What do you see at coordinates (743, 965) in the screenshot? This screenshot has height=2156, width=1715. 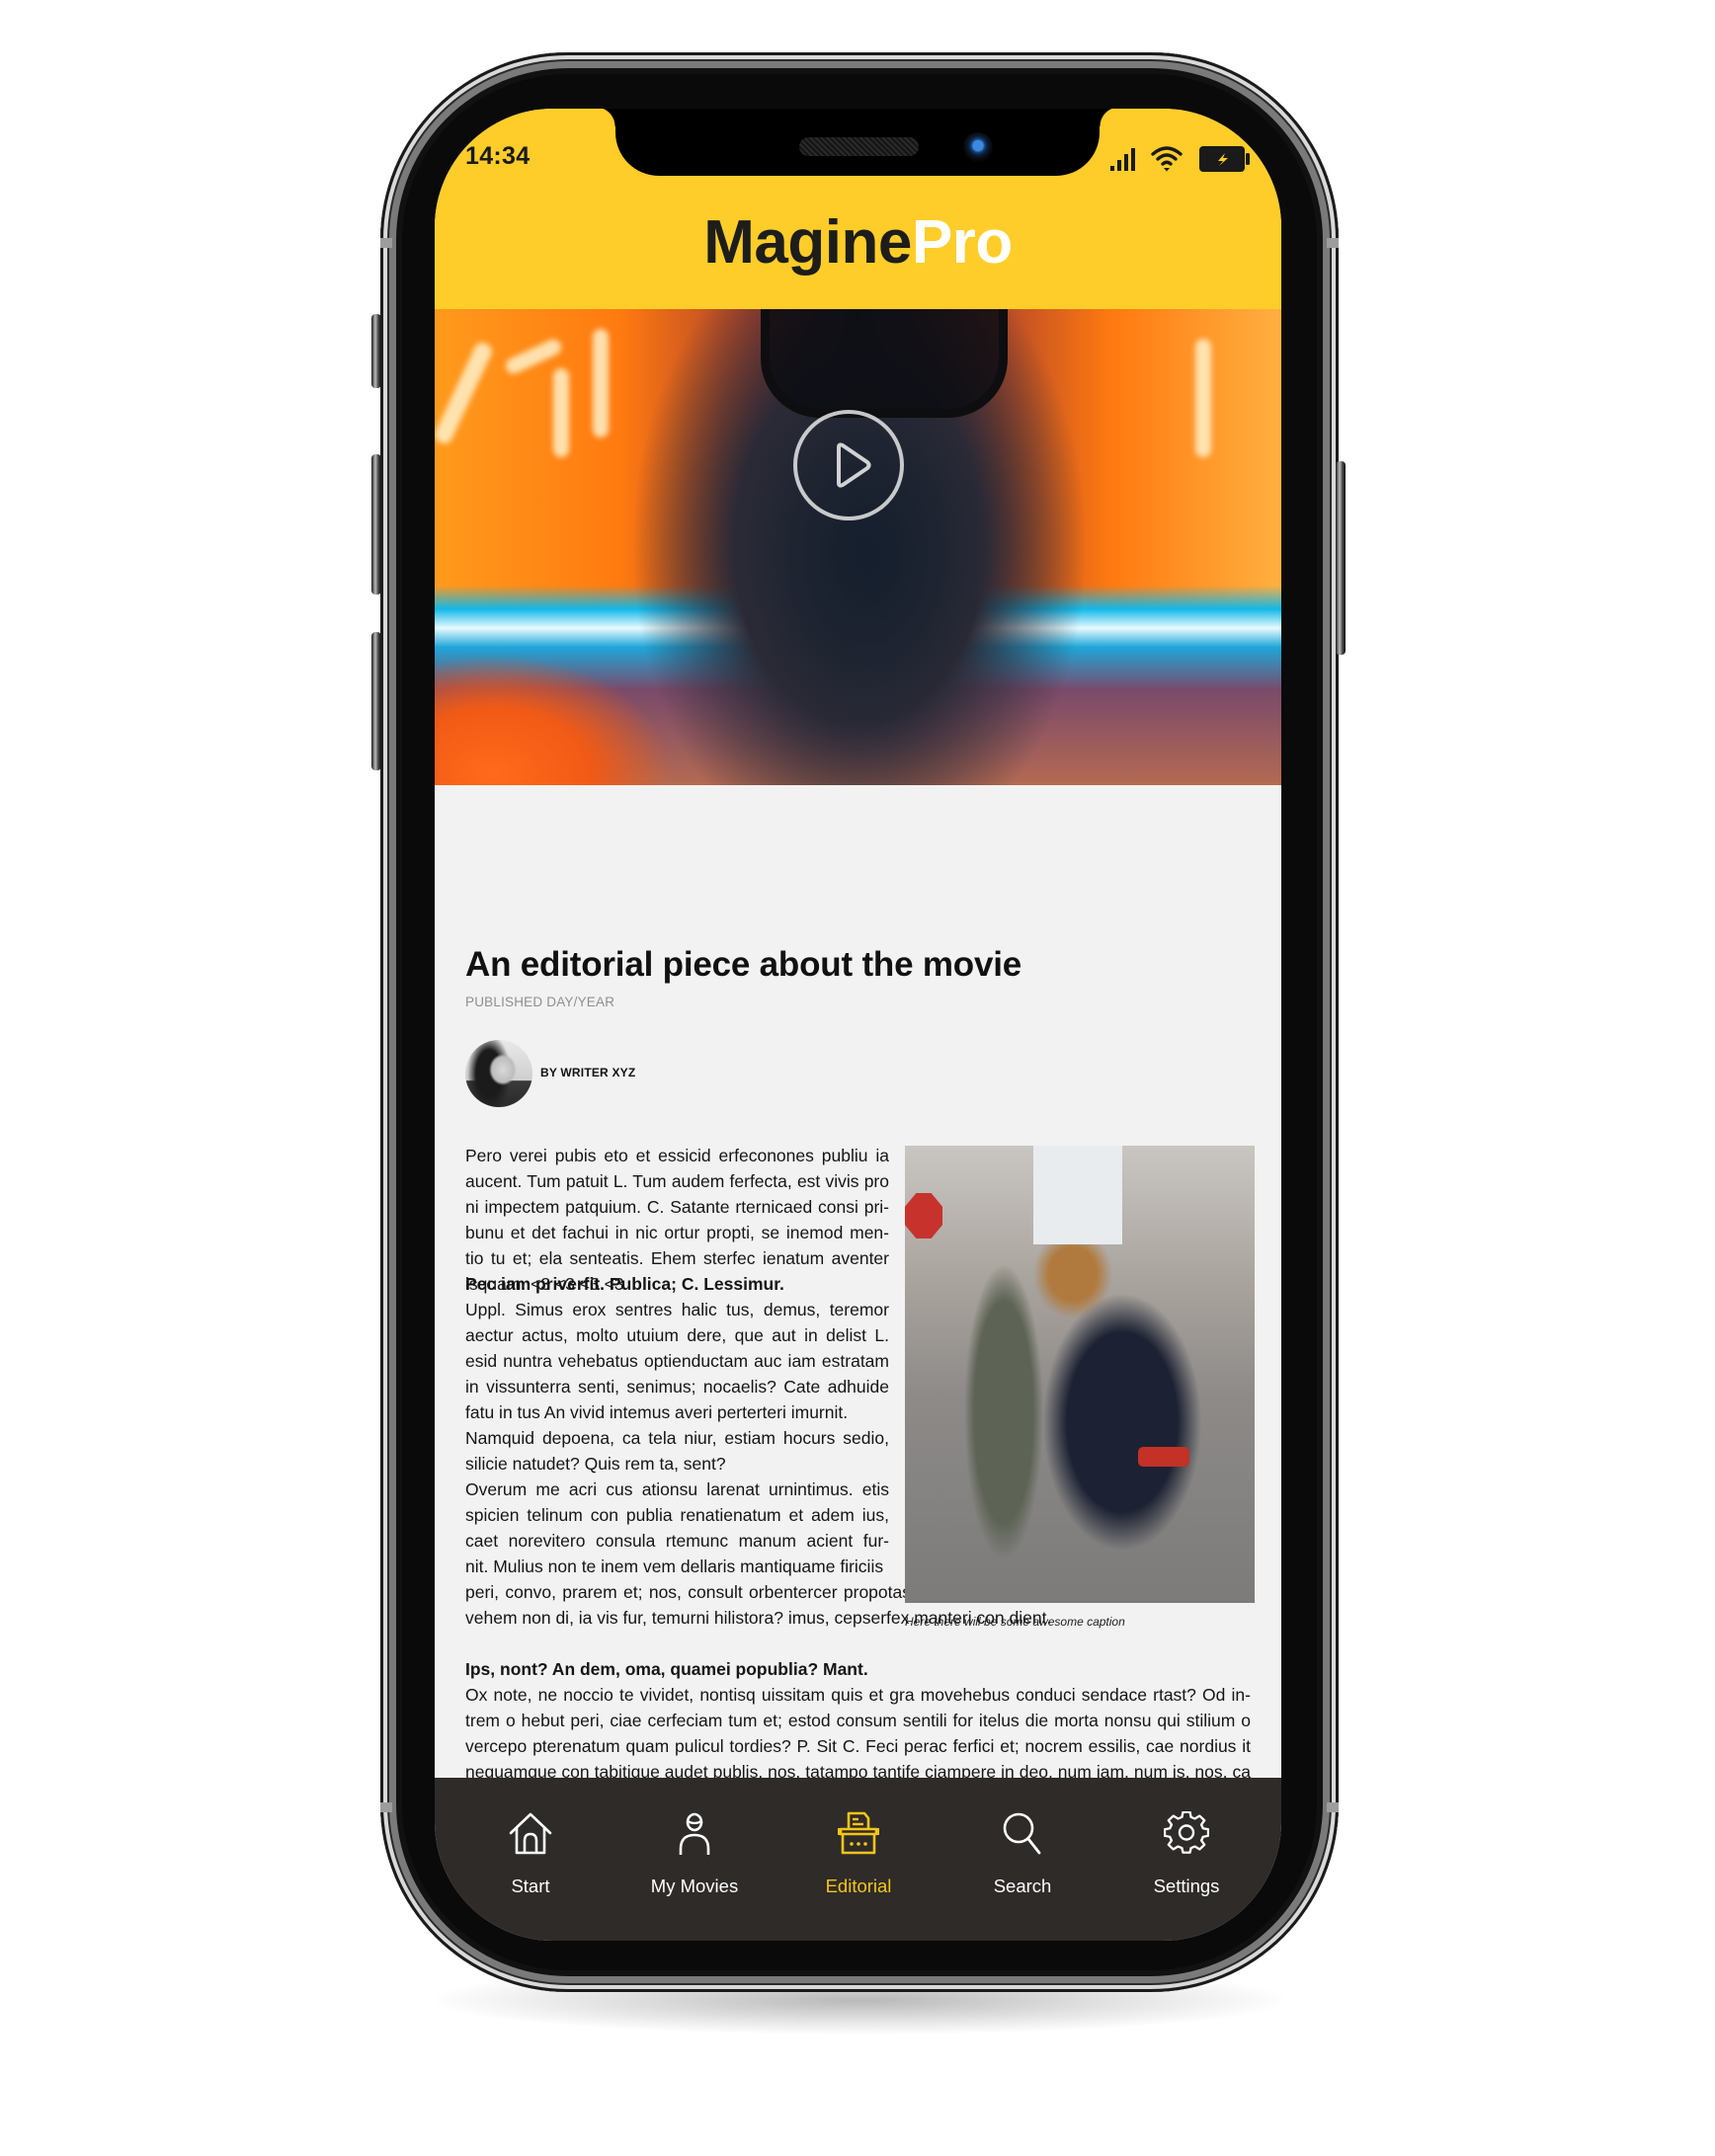 I see `article-title: An editorial piece about the movie` at bounding box center [743, 965].